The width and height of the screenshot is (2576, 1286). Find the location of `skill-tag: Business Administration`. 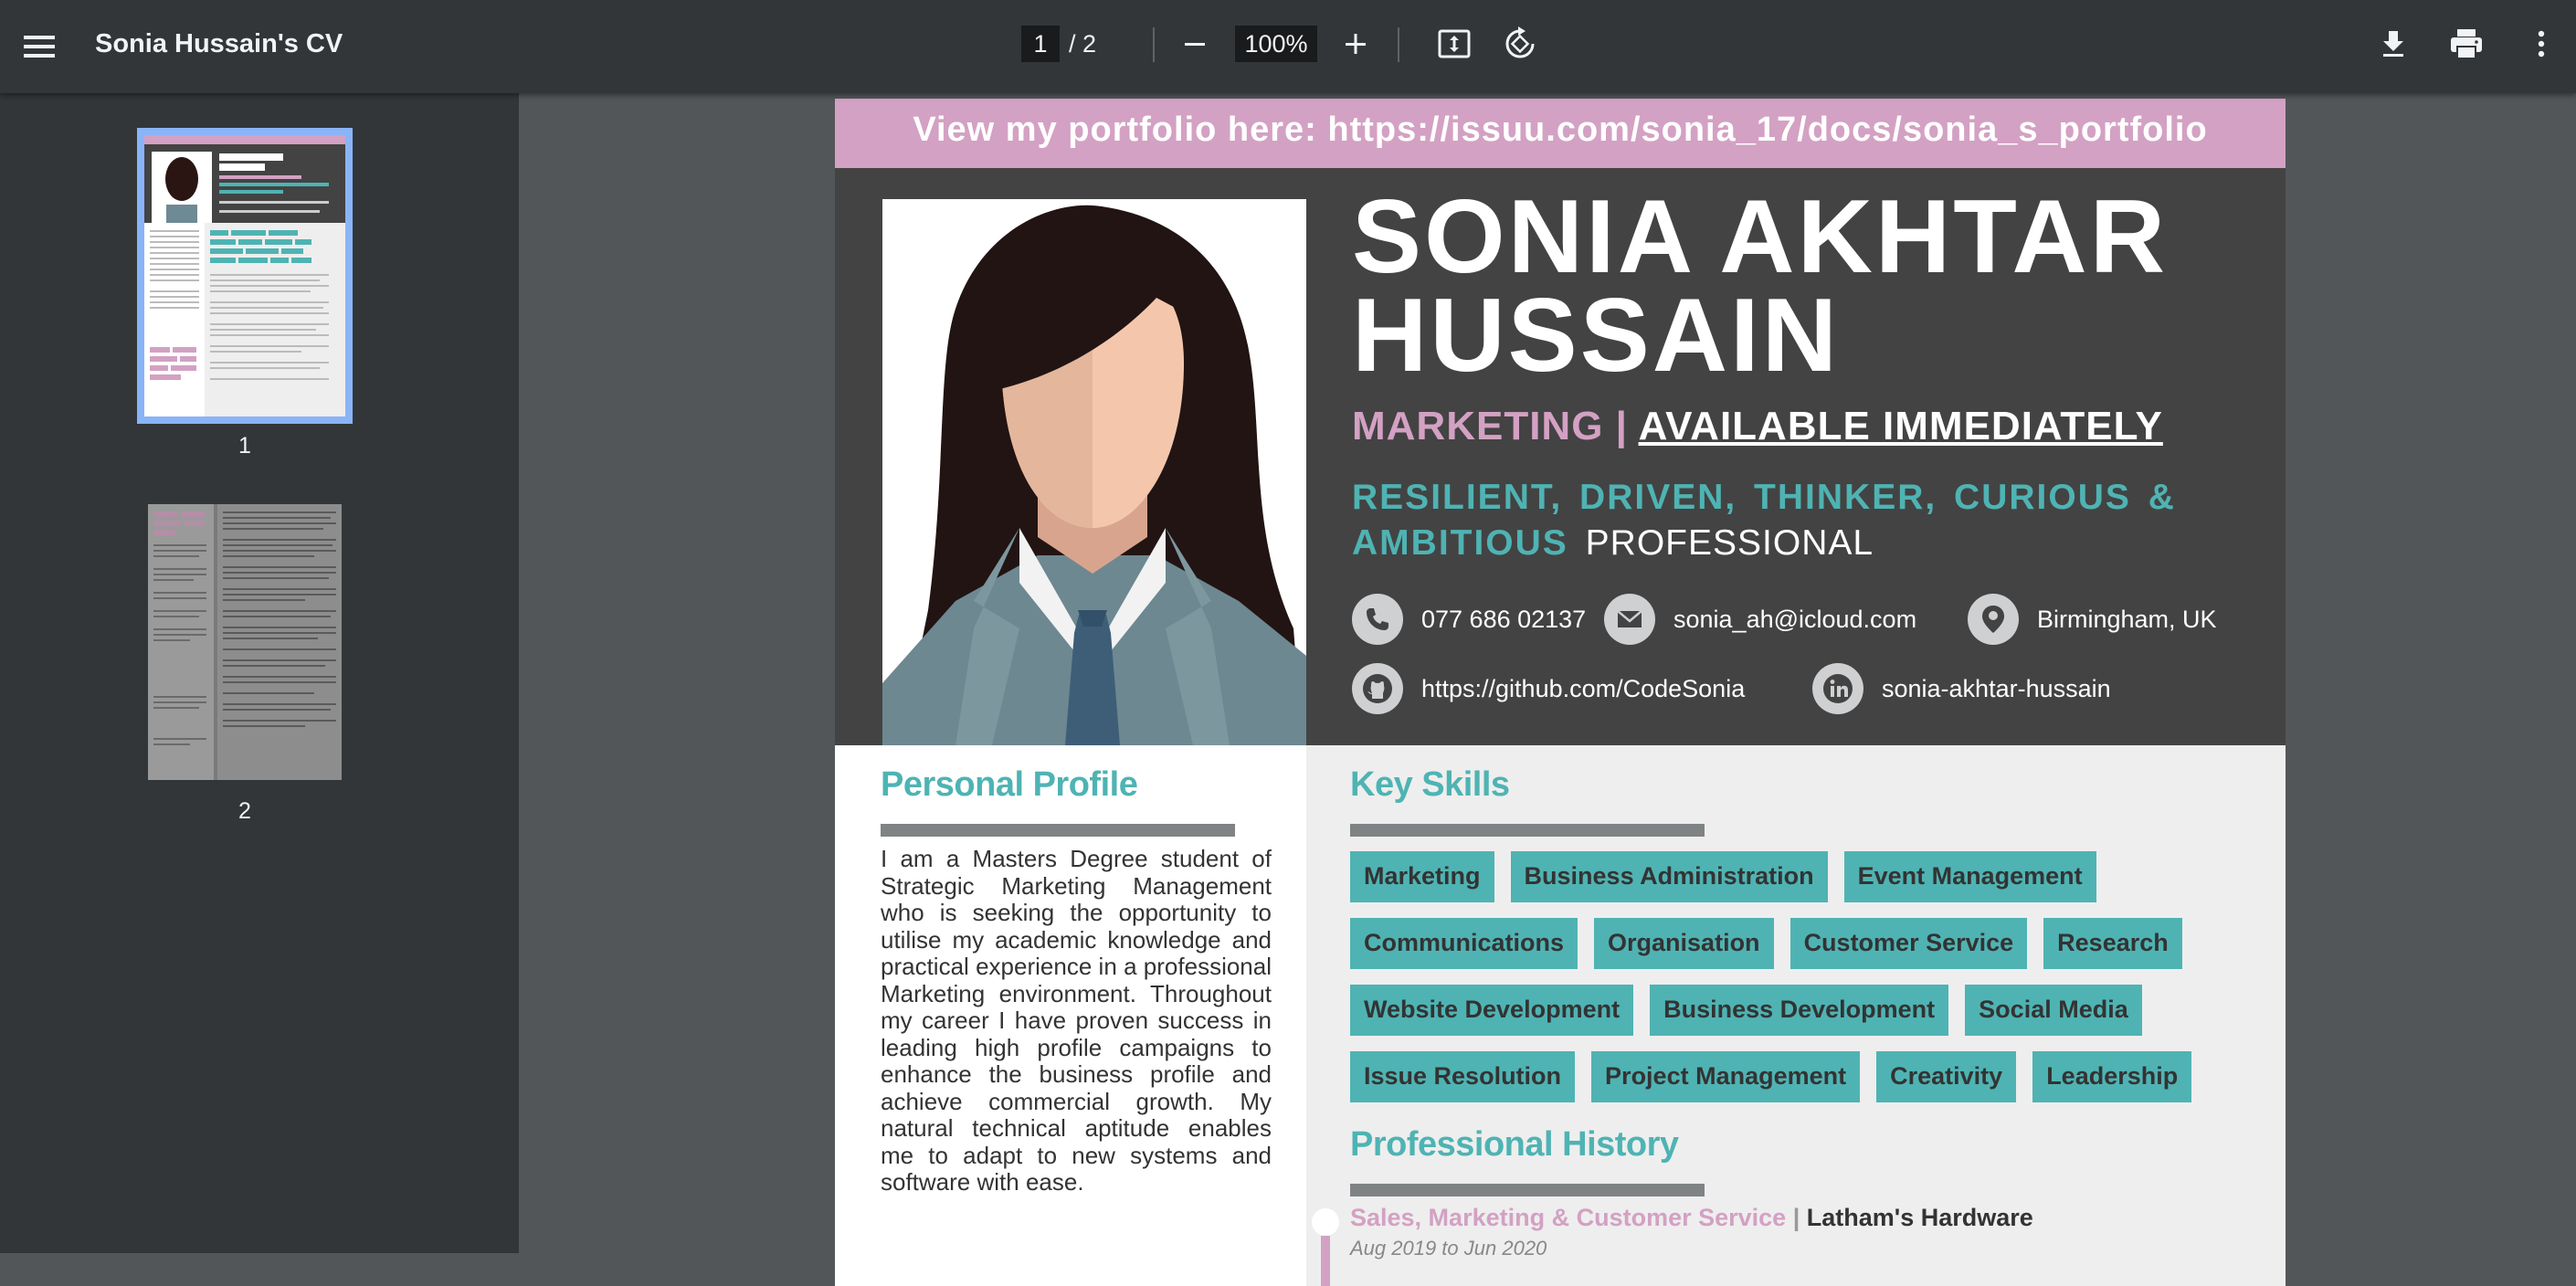

skill-tag: Business Administration is located at coordinates (1669, 876).